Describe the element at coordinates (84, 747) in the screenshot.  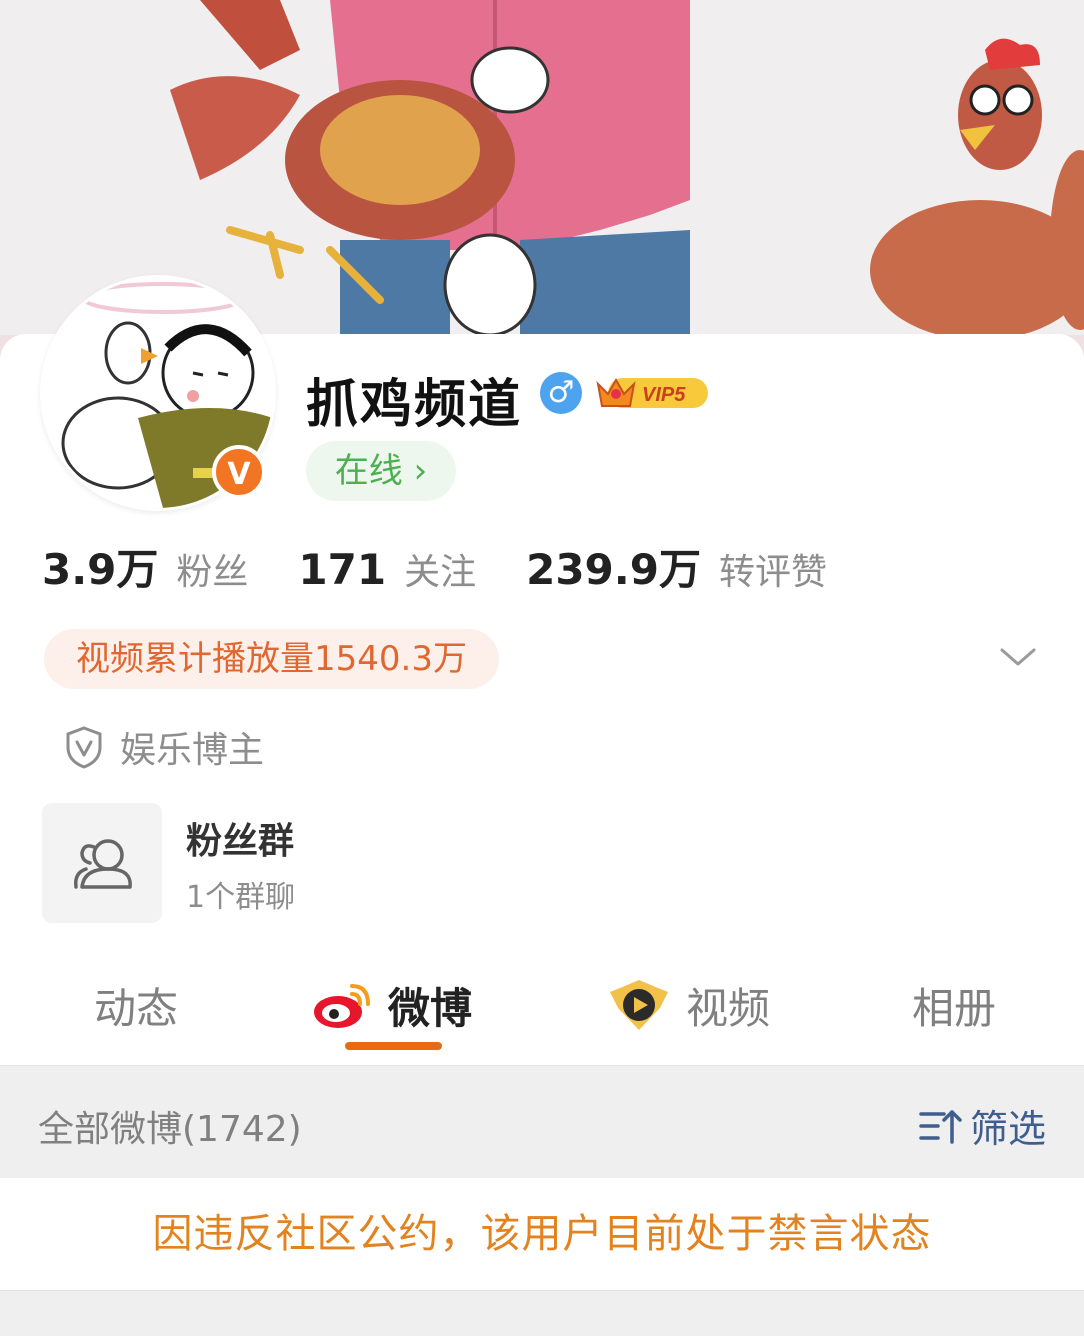
I see `shield-icon` at that location.